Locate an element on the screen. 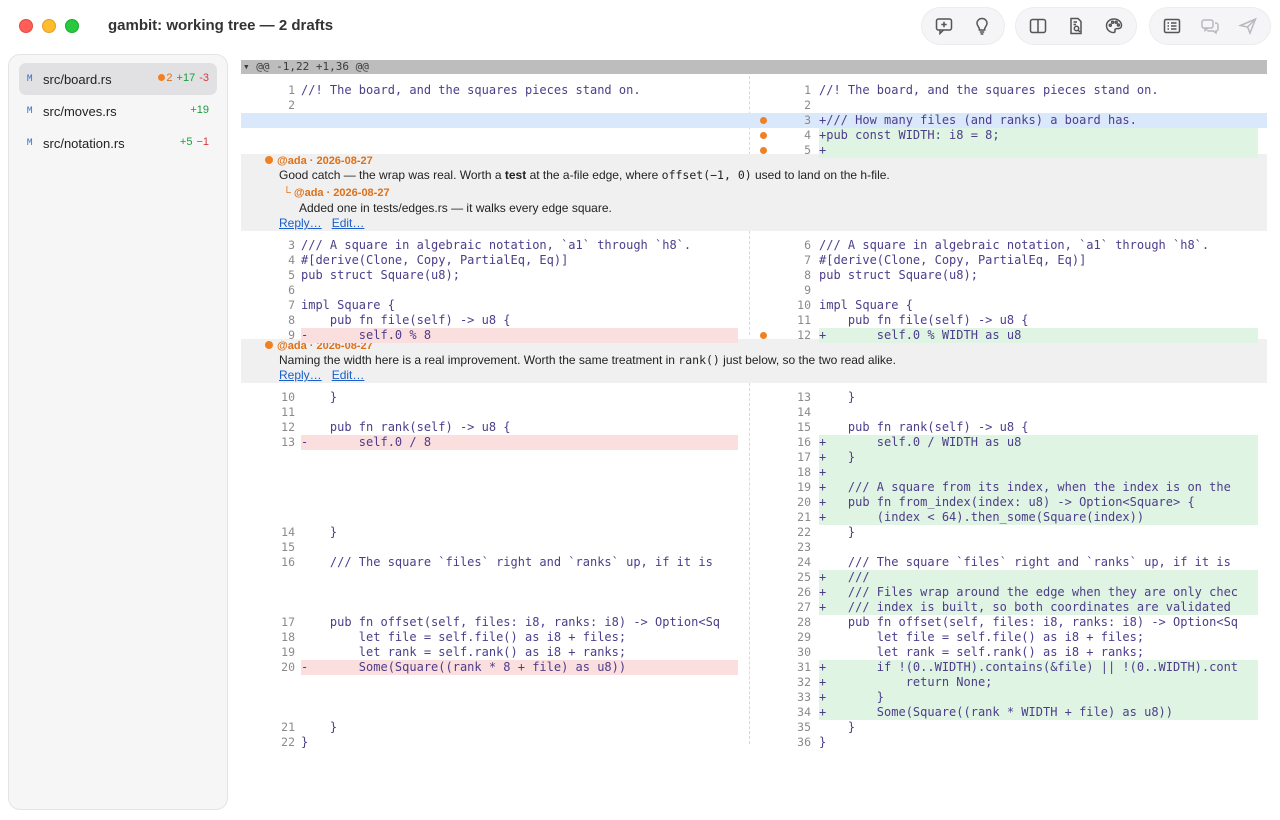 This screenshot has height=820, width=1280. add-comment-button is located at coordinates (944, 26).